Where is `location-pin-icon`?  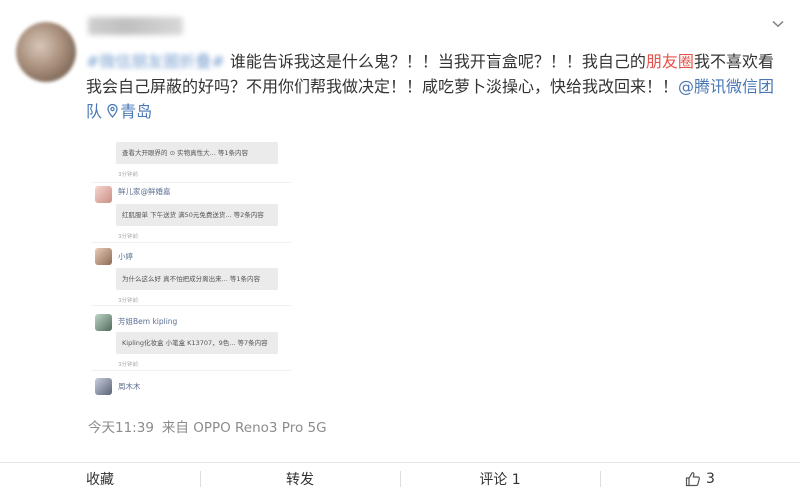
location-pin-icon is located at coordinates (112, 112).